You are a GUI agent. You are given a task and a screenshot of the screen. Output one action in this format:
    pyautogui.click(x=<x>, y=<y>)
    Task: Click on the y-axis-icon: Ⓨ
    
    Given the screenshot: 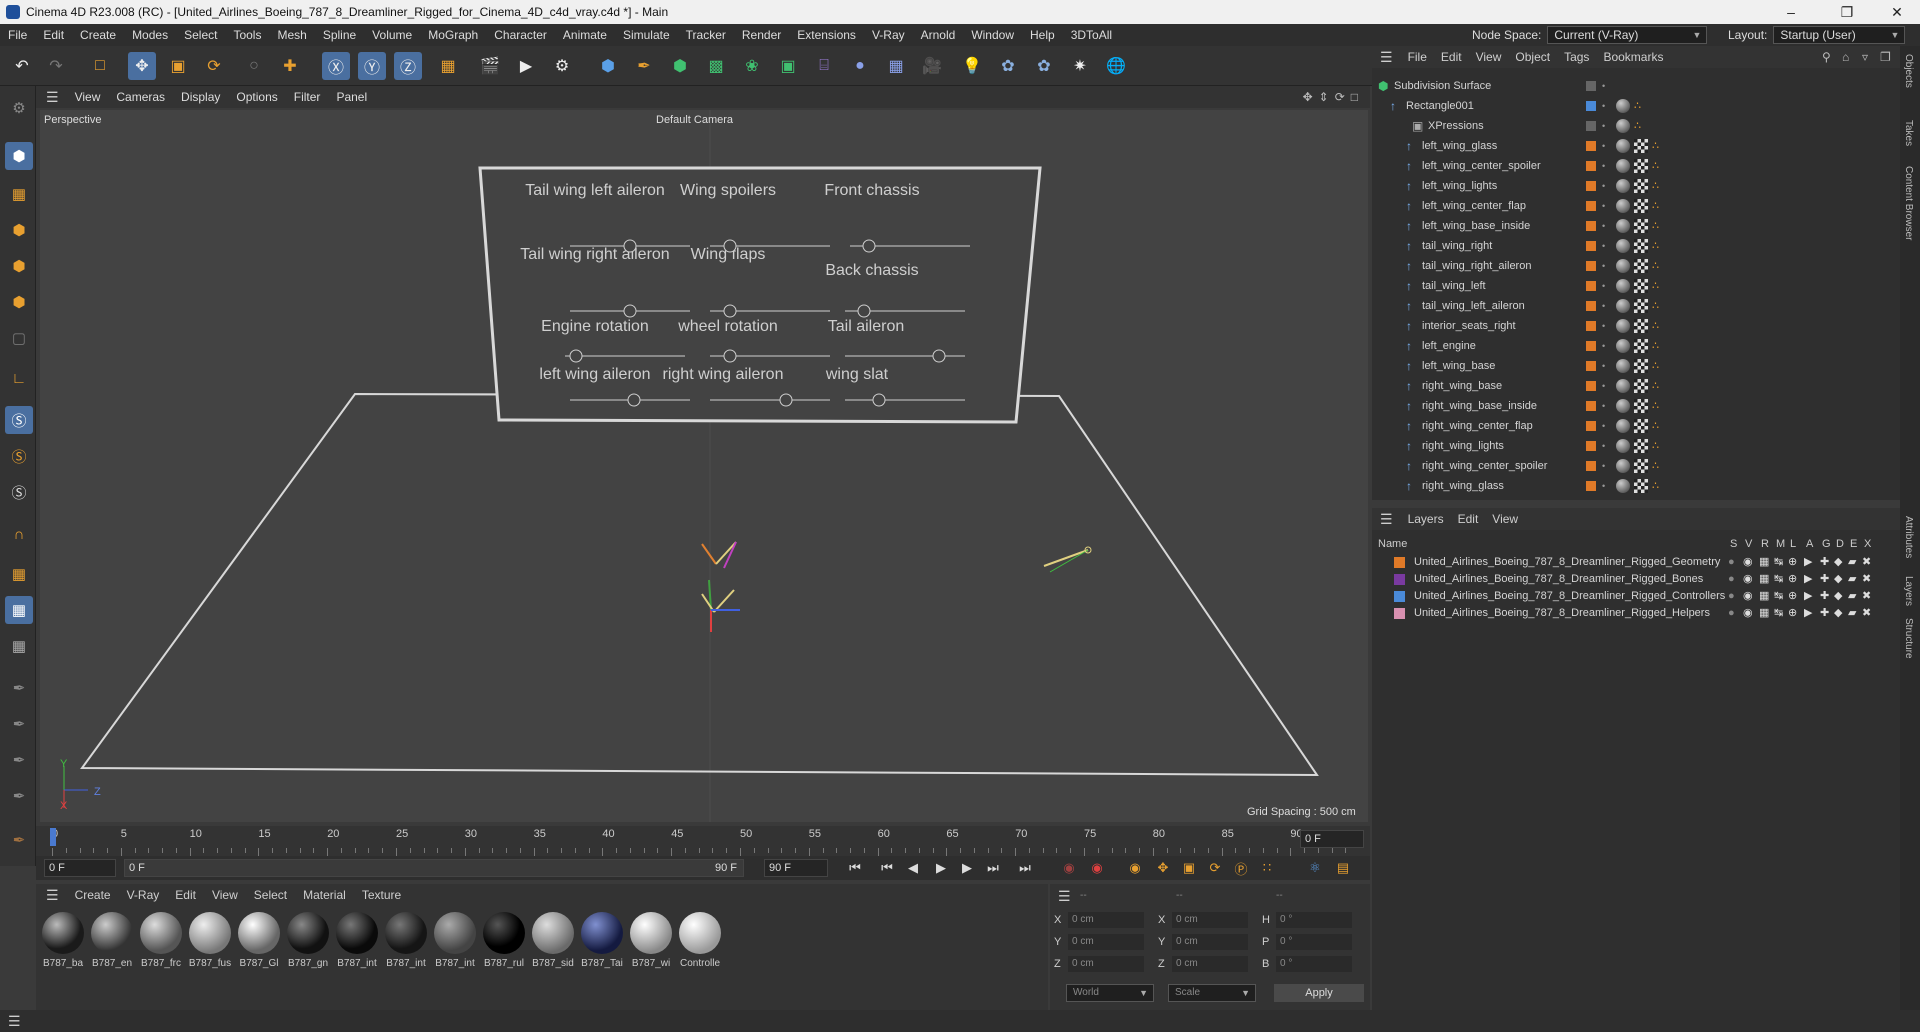 What is the action you would take?
    pyautogui.click(x=372, y=66)
    